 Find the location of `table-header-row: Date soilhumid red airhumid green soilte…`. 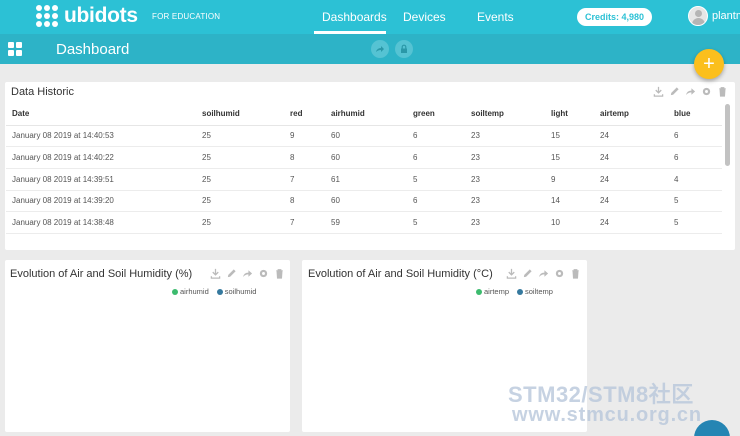

table-header-row: Date soilhumid red airhumid green soilte… is located at coordinates (364, 114).